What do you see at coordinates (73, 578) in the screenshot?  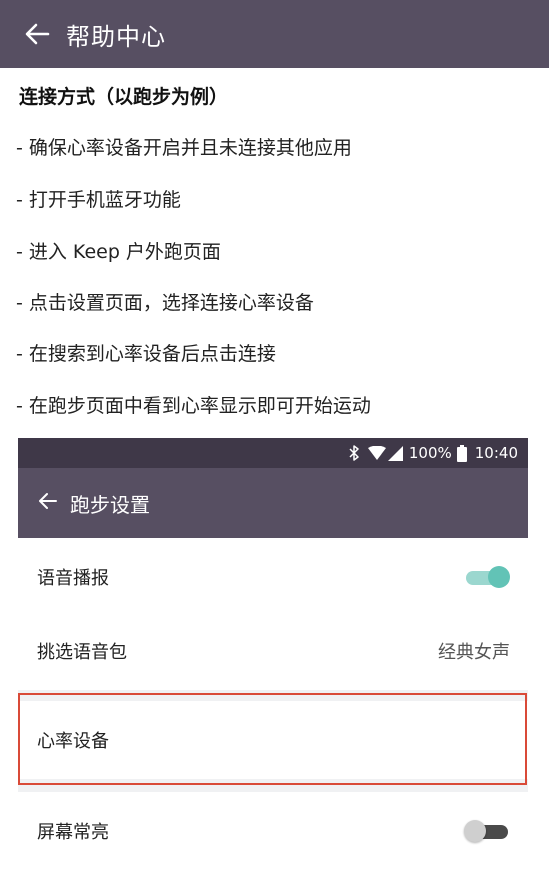 I see `setting-label: 语音播报` at bounding box center [73, 578].